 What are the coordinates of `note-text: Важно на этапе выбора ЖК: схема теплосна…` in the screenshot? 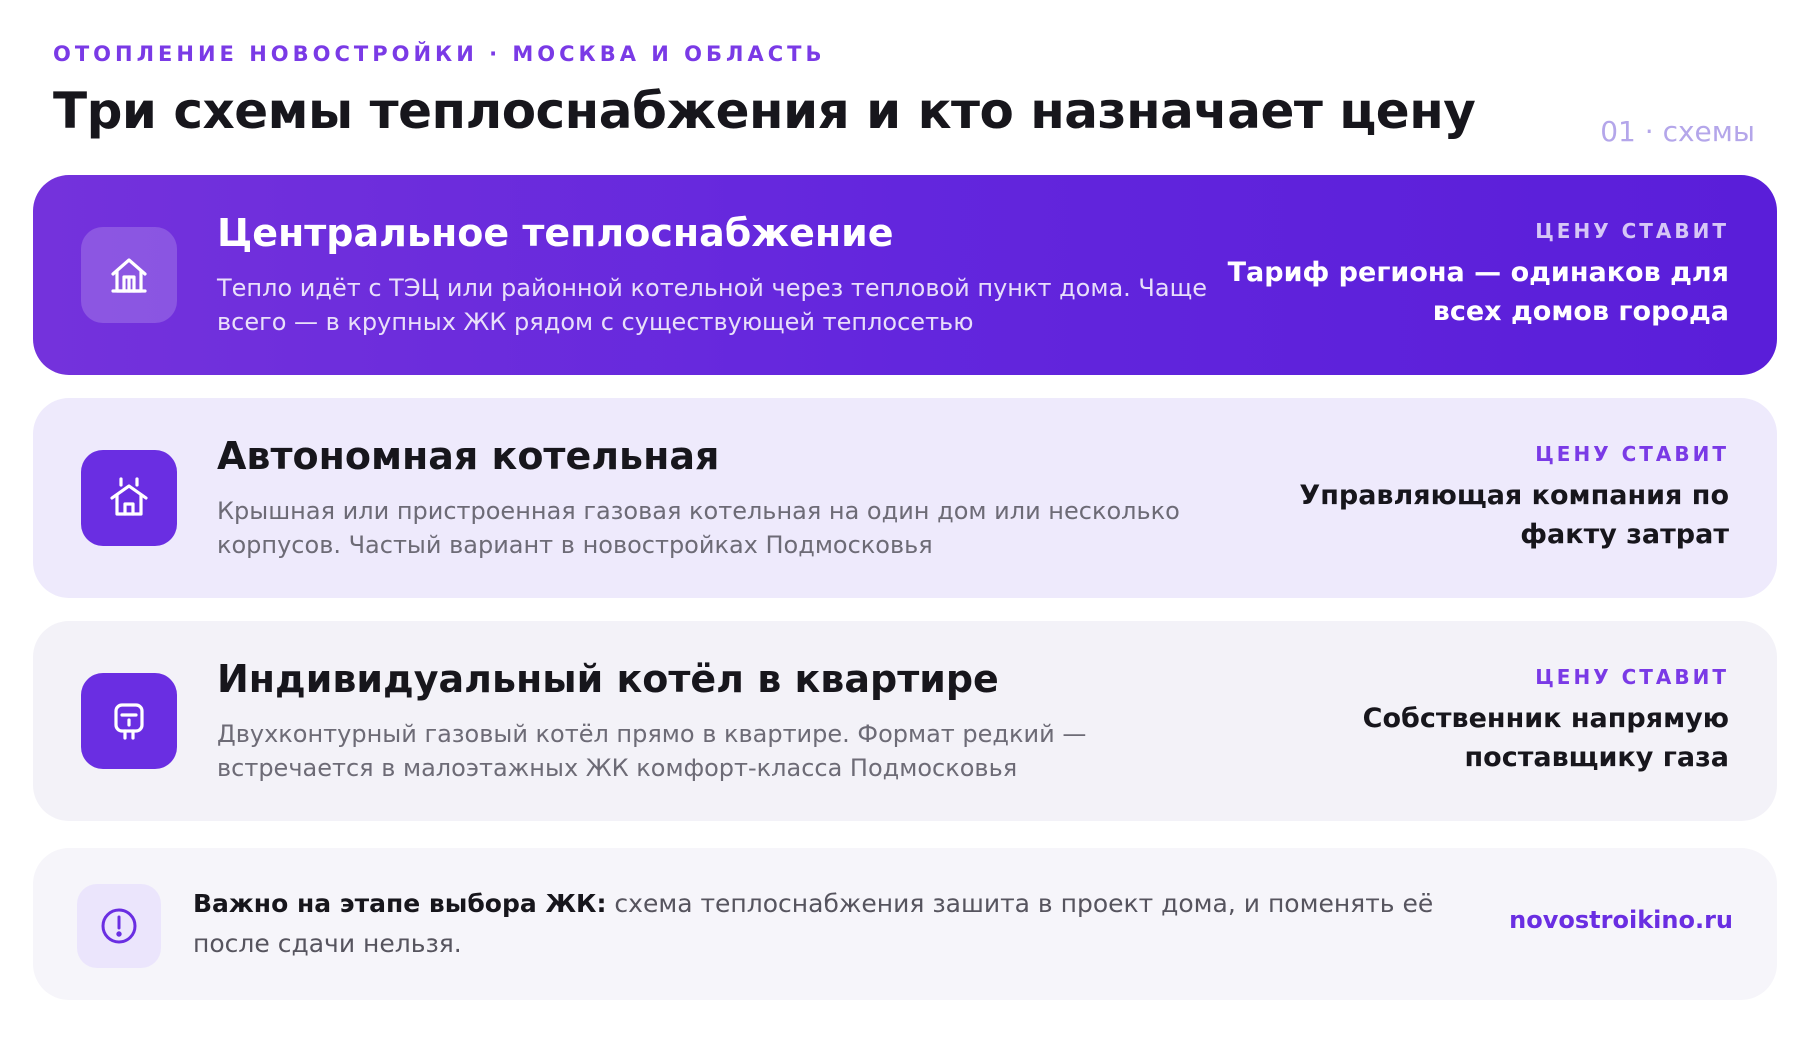 It's located at (843, 924).